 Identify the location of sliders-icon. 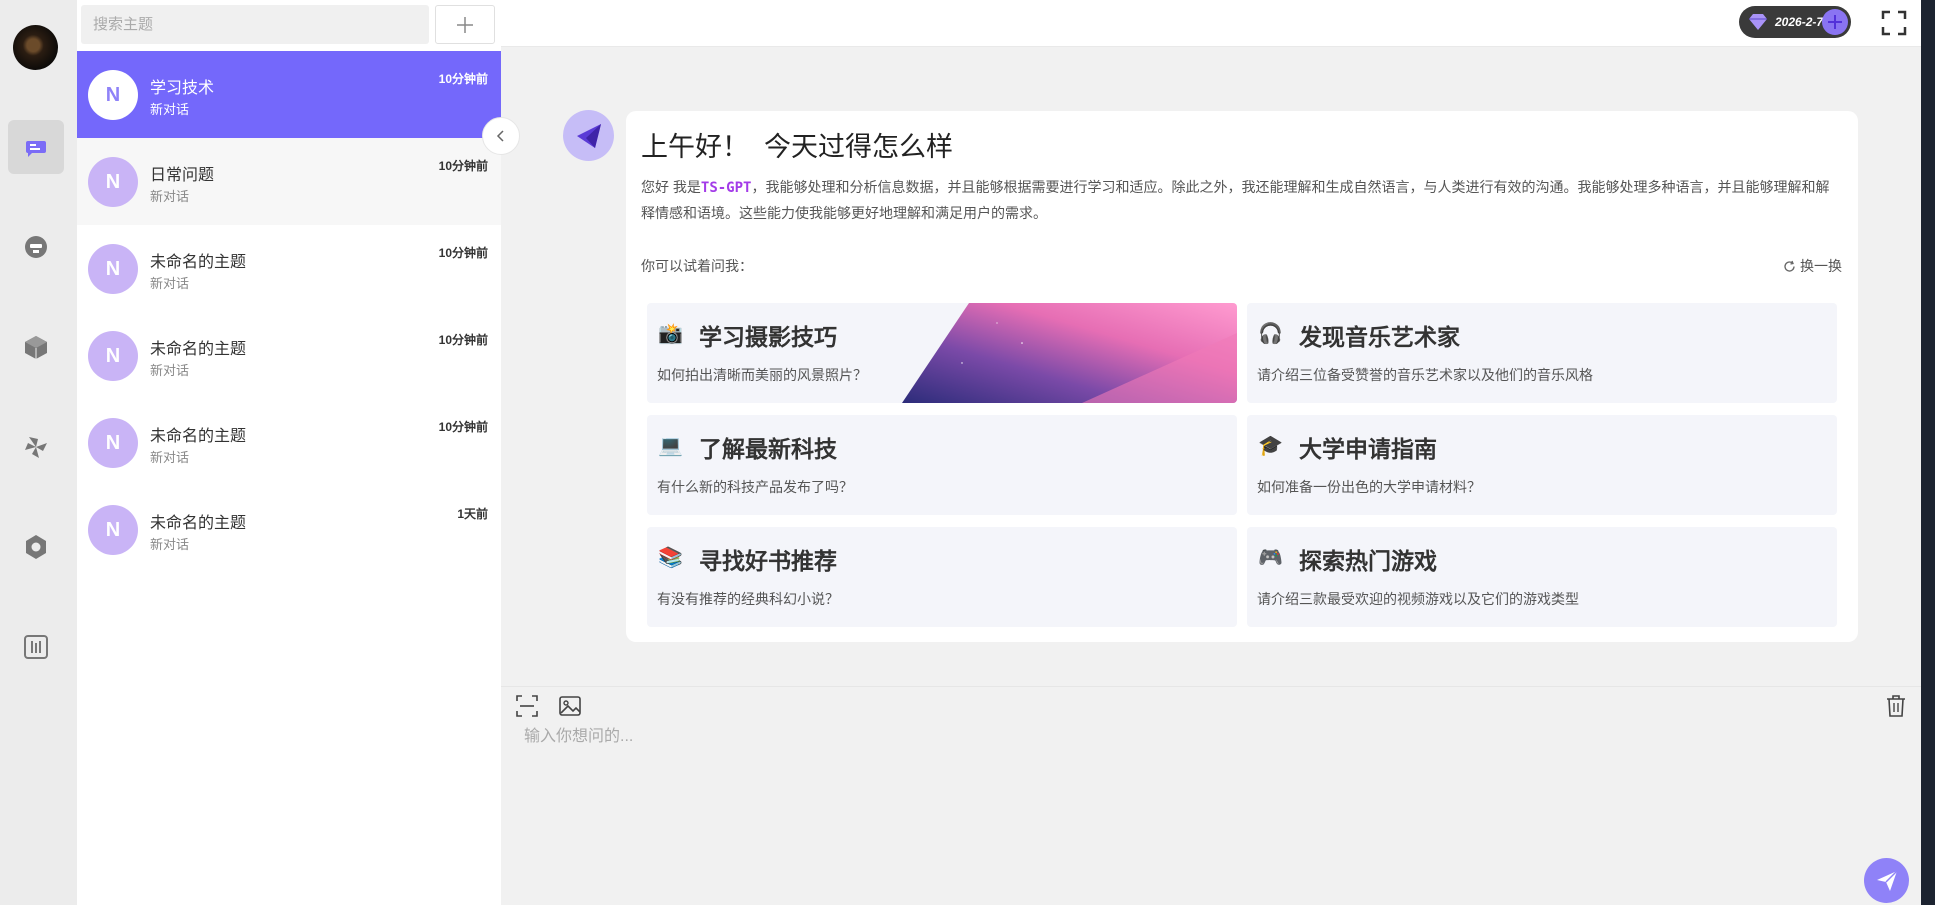
(36, 647).